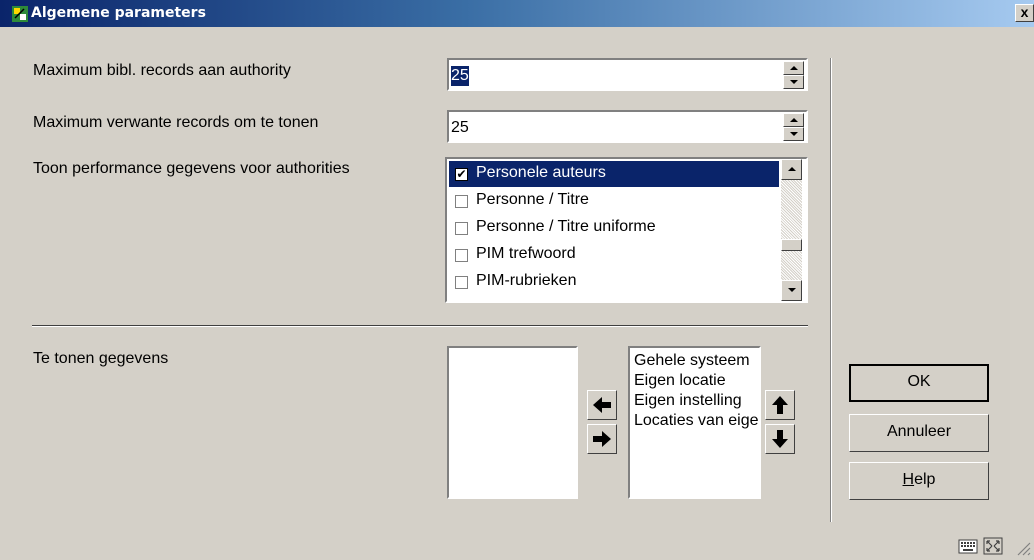 The height and width of the screenshot is (560, 1034). What do you see at coordinates (461, 174) in the screenshot?
I see `checkbox-checked-icon: ✔` at bounding box center [461, 174].